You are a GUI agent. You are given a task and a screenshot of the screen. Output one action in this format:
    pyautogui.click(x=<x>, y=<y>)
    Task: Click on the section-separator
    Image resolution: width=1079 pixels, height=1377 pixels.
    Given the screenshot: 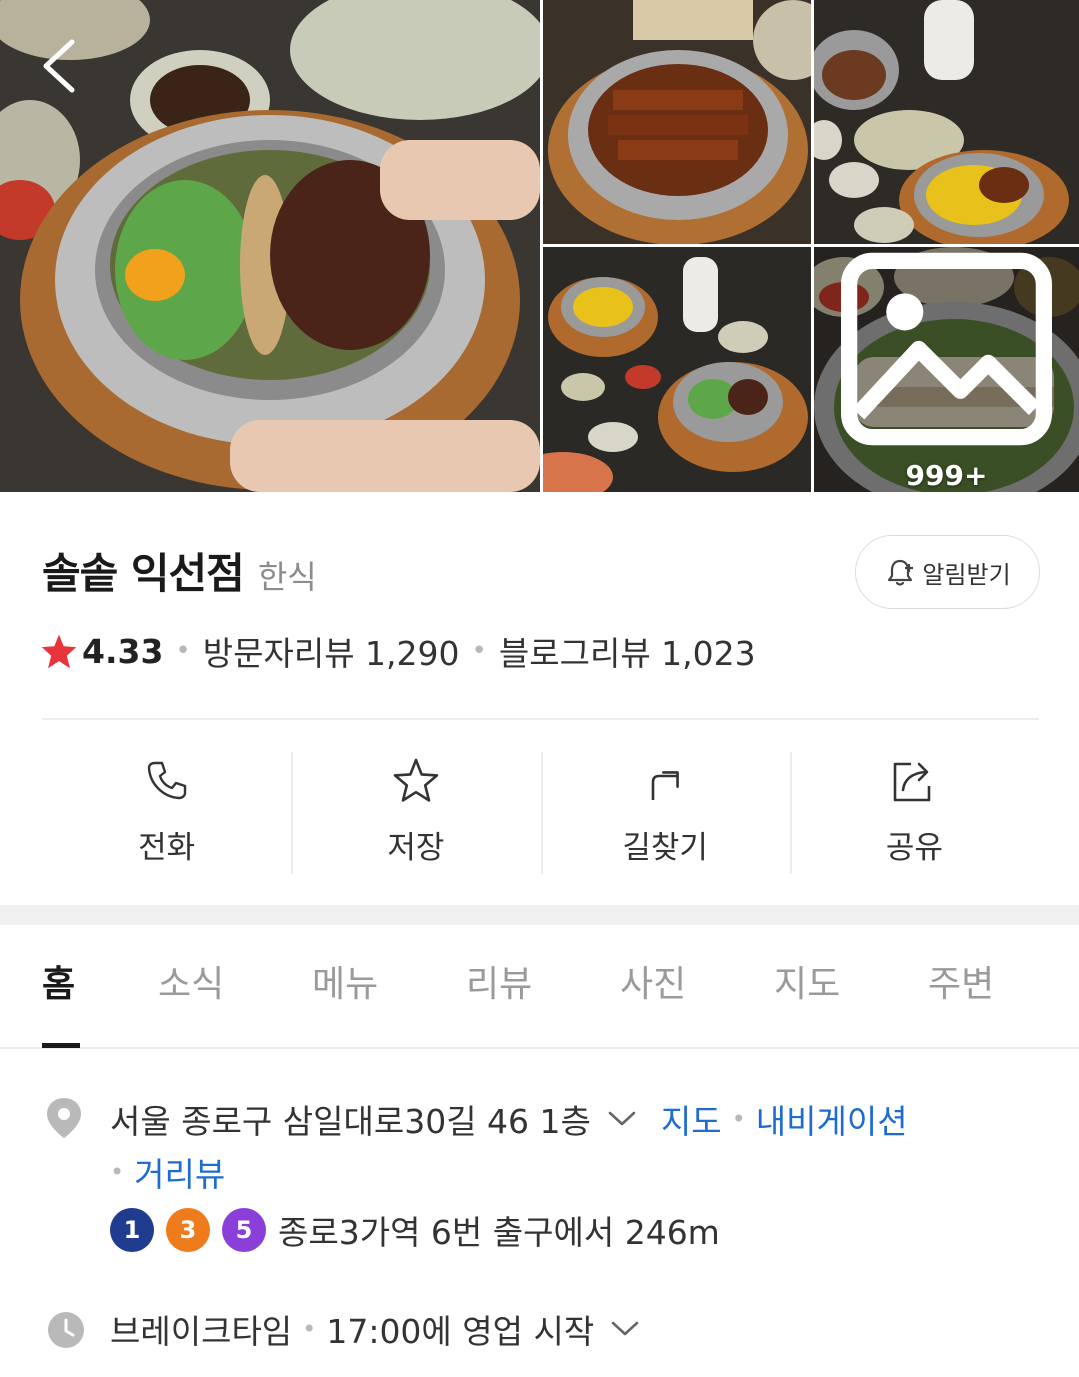 What is the action you would take?
    pyautogui.click(x=539, y=915)
    